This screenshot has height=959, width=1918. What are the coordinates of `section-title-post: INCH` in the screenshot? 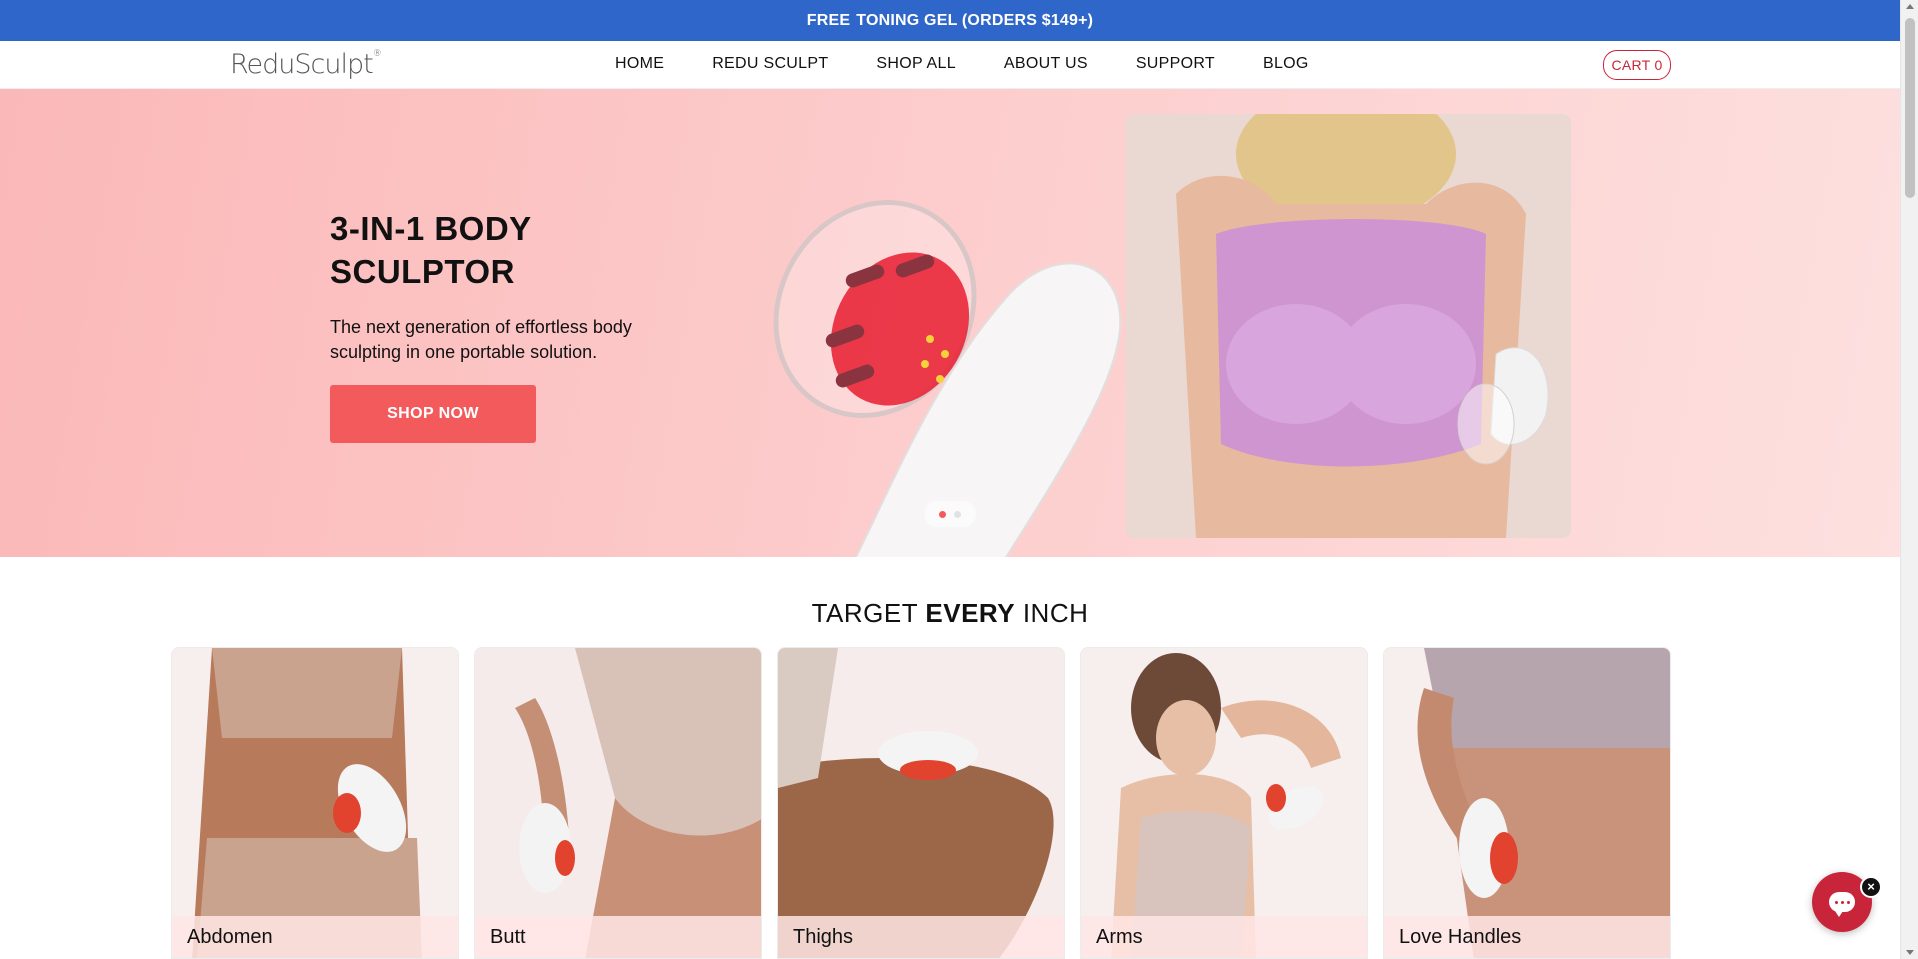 It's located at (1055, 613).